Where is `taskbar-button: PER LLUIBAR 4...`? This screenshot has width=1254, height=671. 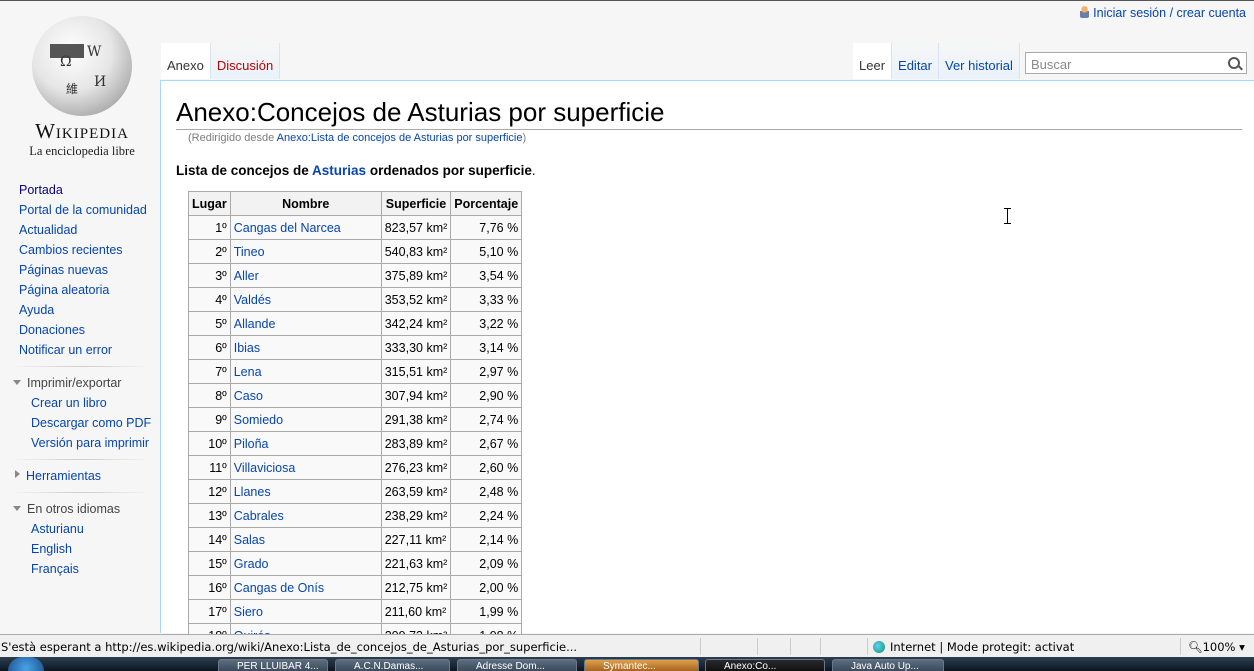 taskbar-button: PER LLUIBAR 4... is located at coordinates (273, 665).